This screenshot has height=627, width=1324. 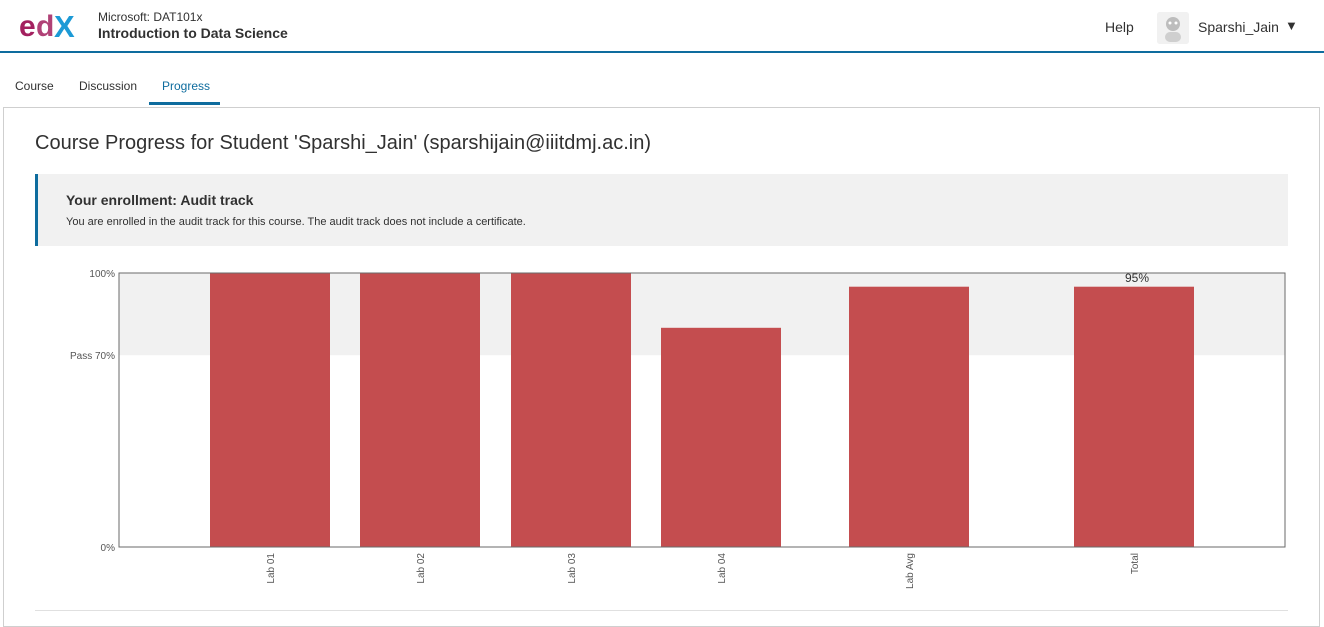 What do you see at coordinates (421, 568) in the screenshot?
I see `x-tick-label: Lab 02` at bounding box center [421, 568].